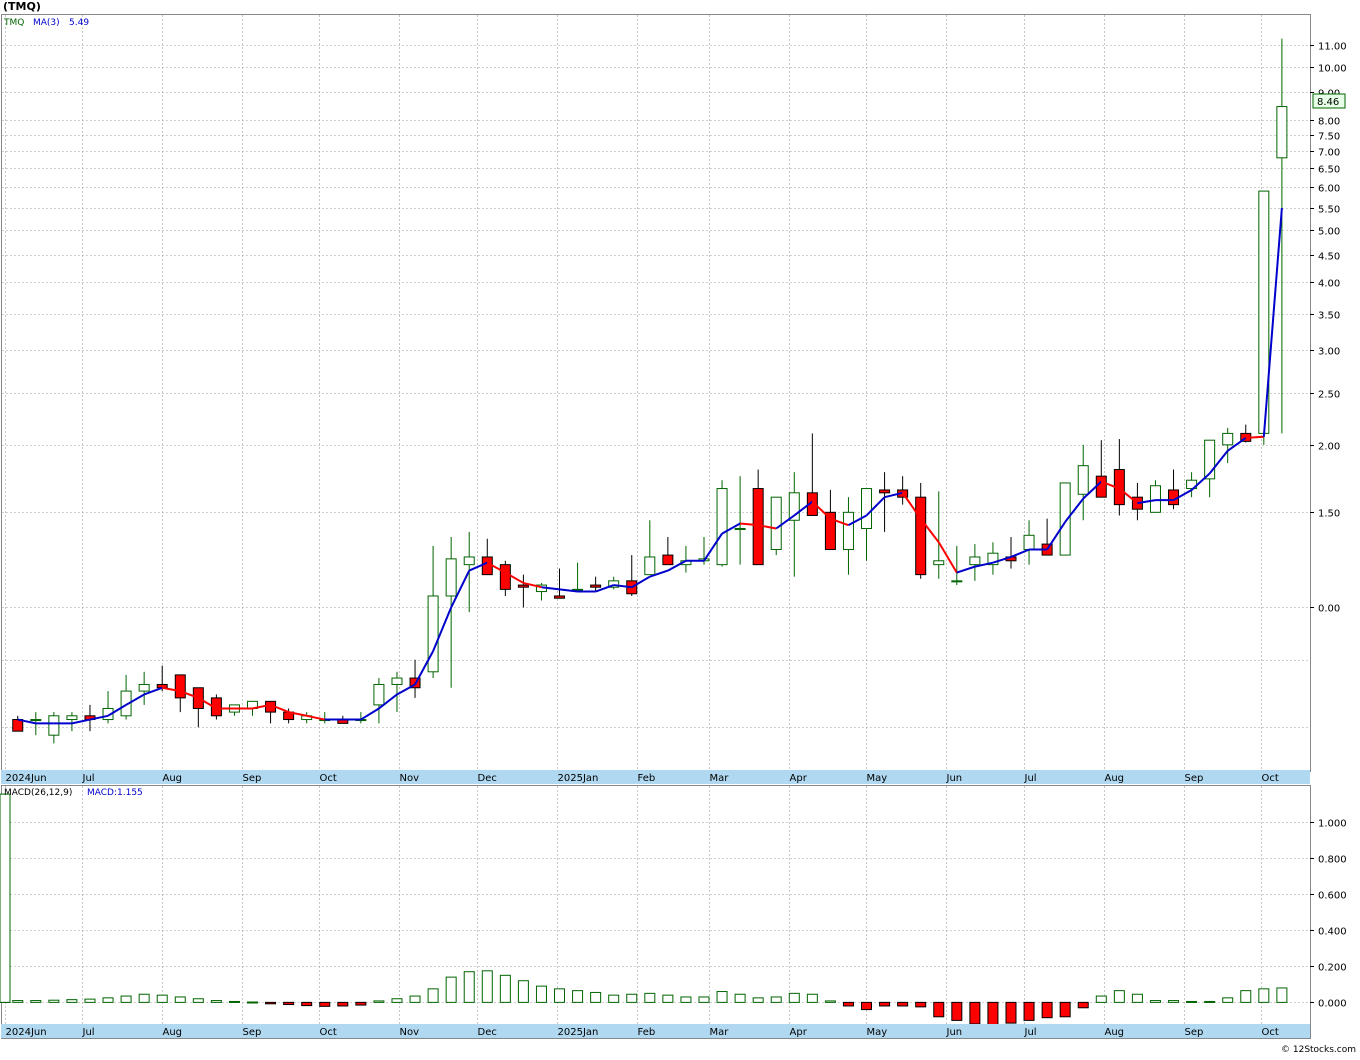 The image size is (1360, 1060). Describe the element at coordinates (1332, 932) in the screenshot. I see `macd-y-tick-label: 0.400` at that location.